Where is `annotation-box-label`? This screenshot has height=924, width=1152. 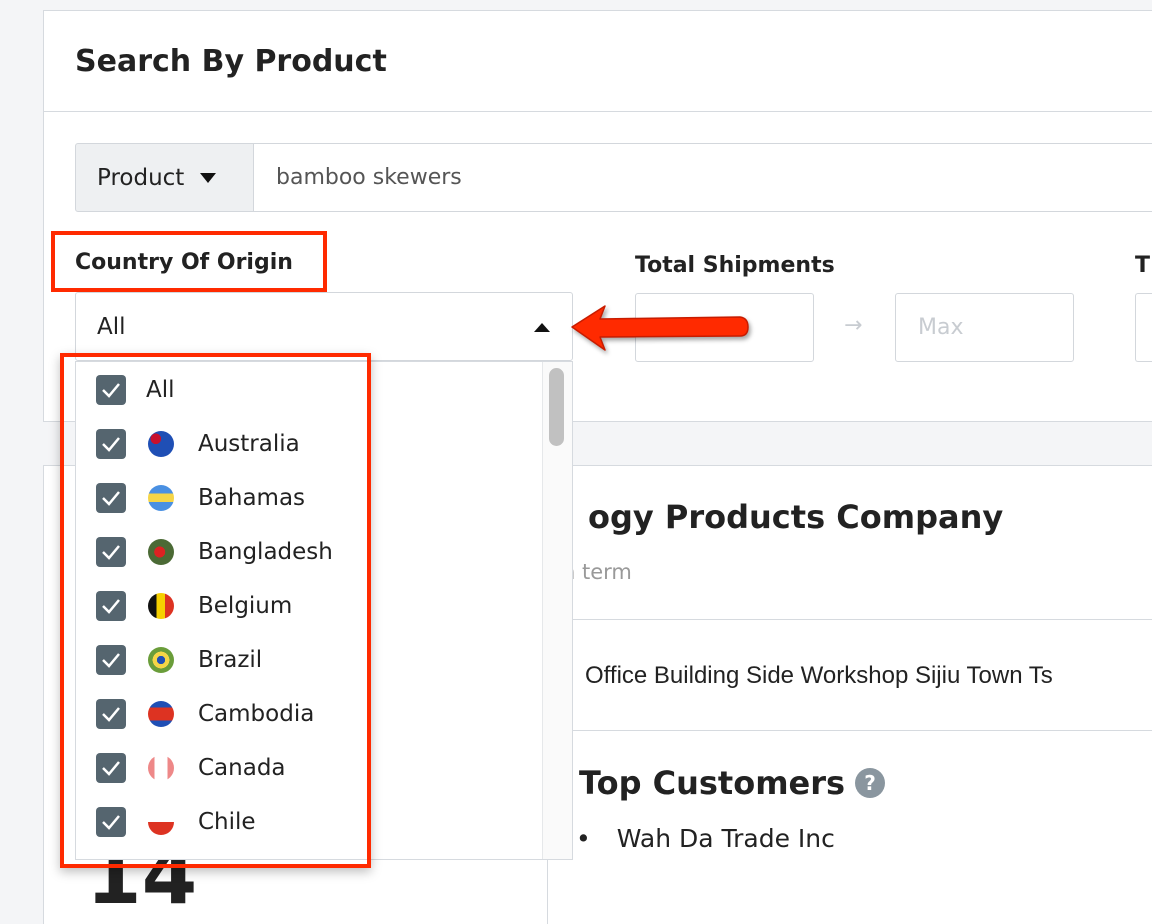
annotation-box-label is located at coordinates (189, 261).